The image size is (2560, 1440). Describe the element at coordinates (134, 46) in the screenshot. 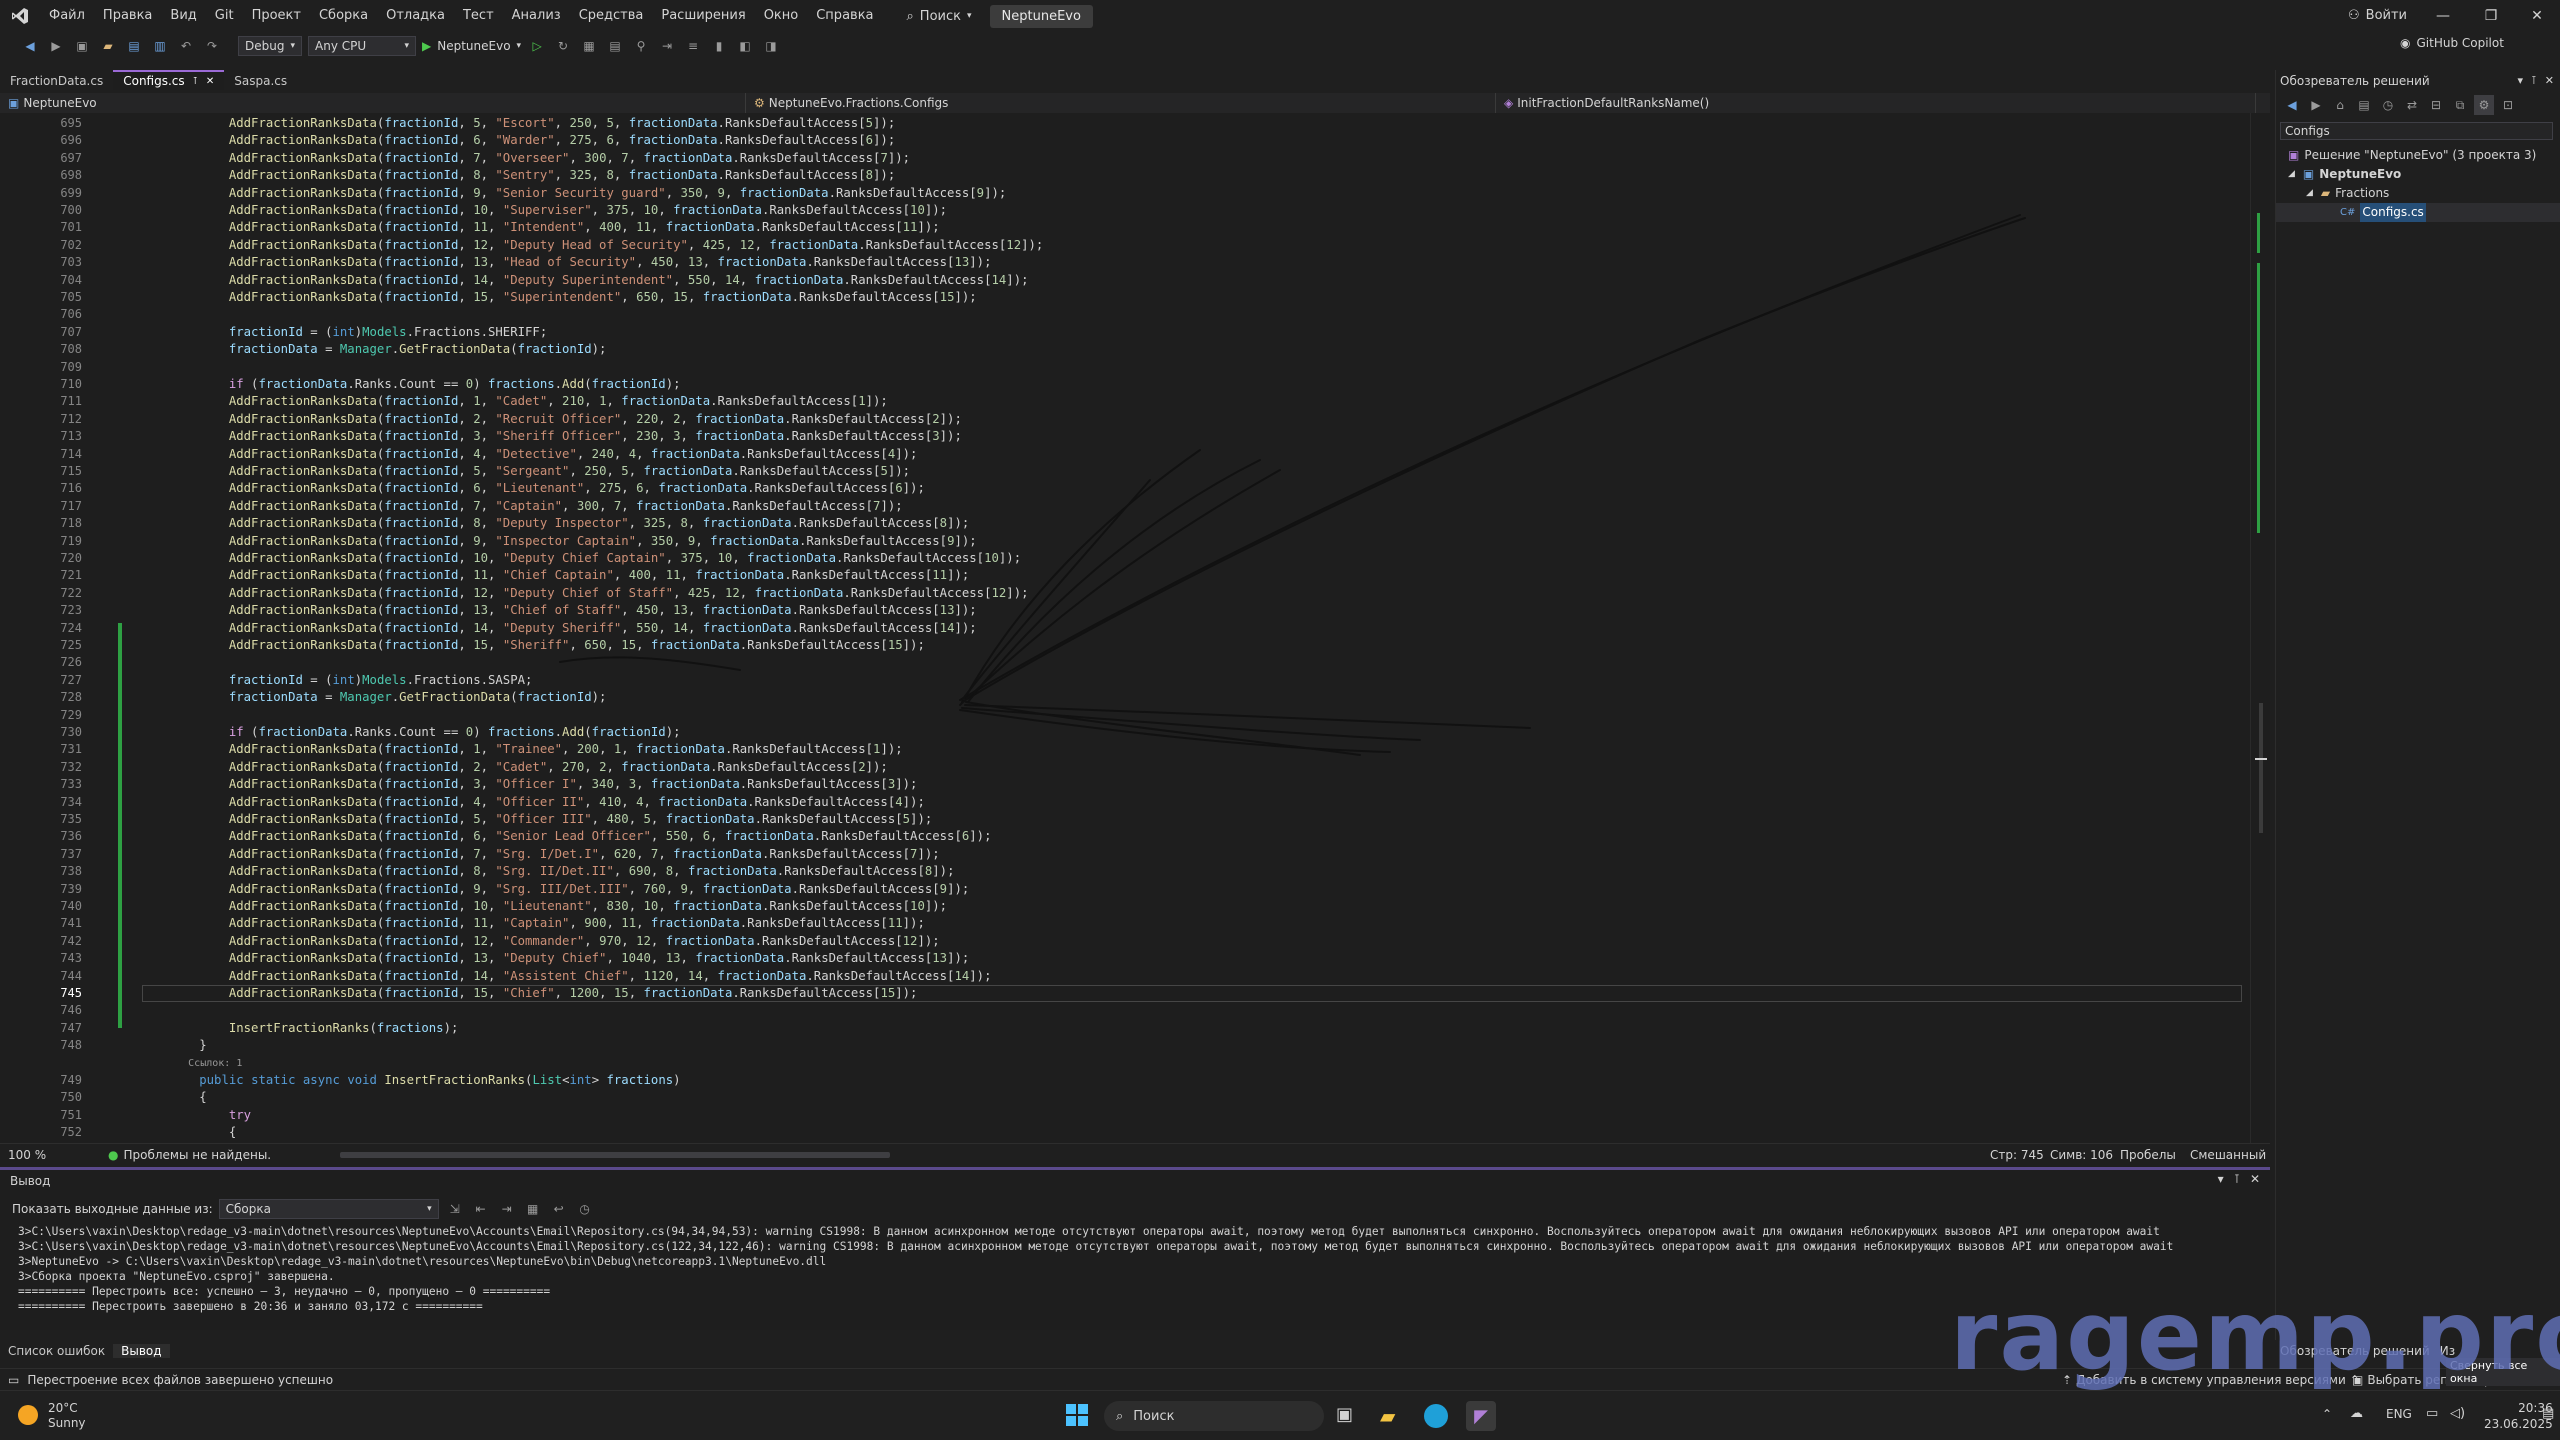

I see `save-icon: ▤` at that location.